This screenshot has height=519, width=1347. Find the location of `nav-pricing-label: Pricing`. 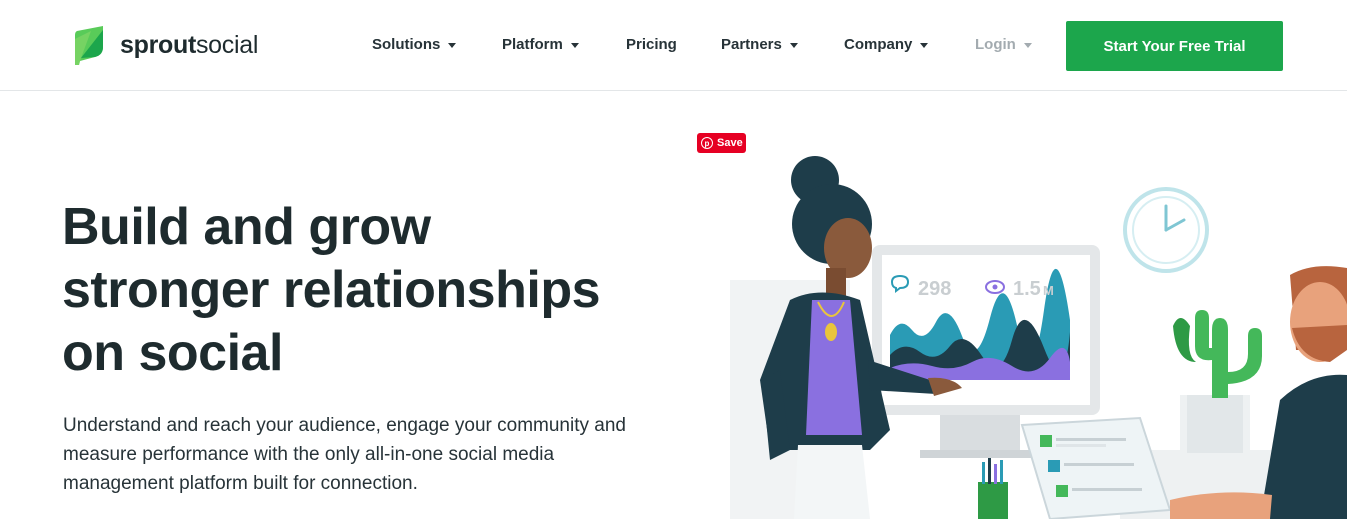

nav-pricing-label: Pricing is located at coordinates (651, 44).